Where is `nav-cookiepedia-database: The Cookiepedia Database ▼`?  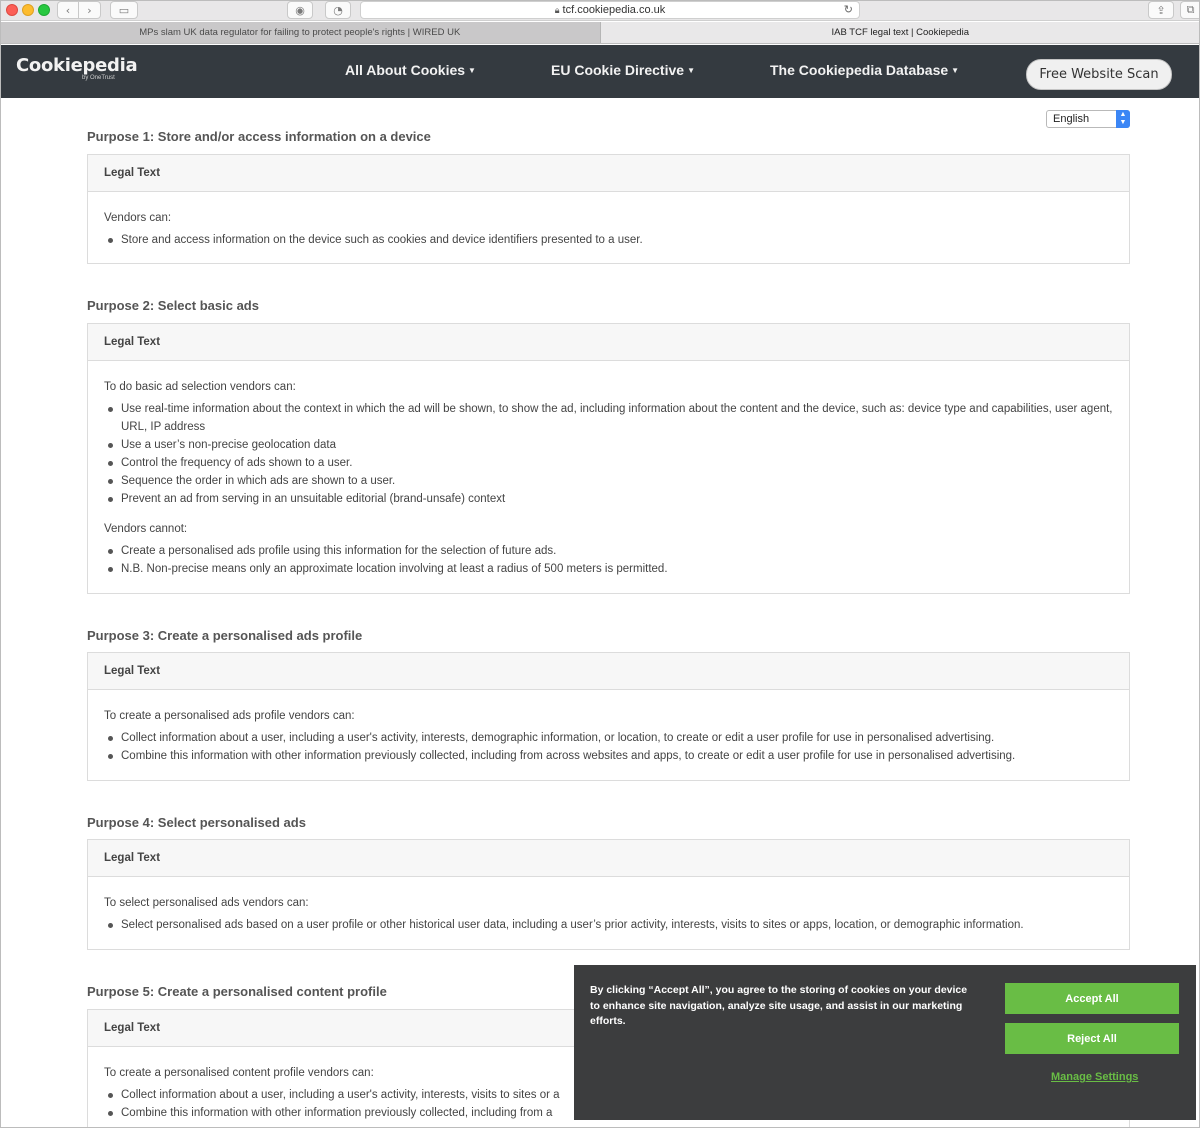
nav-cookiepedia-database: The Cookiepedia Database ▼ is located at coordinates (864, 70).